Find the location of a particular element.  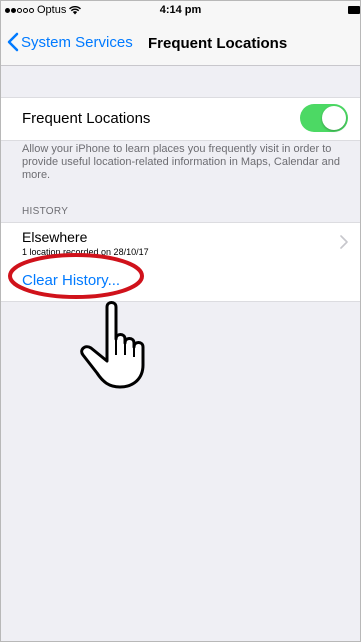

chevron-left-icon is located at coordinates (13, 42).